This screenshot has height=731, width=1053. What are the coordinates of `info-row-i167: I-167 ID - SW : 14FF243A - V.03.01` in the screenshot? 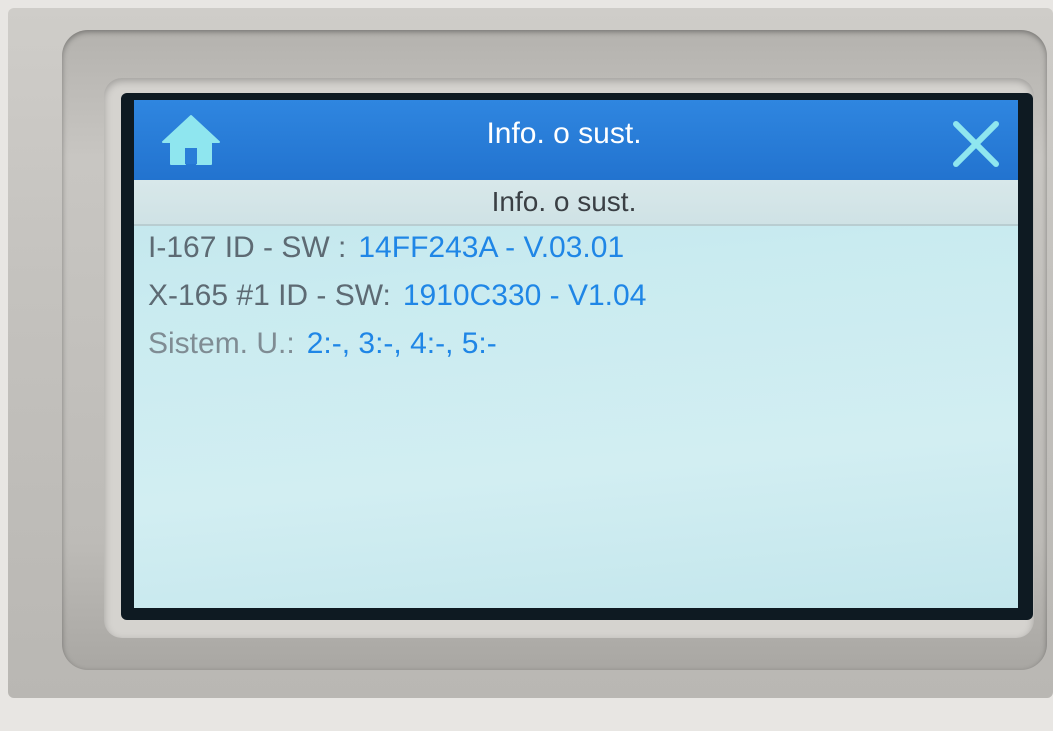 It's located at (386, 248).